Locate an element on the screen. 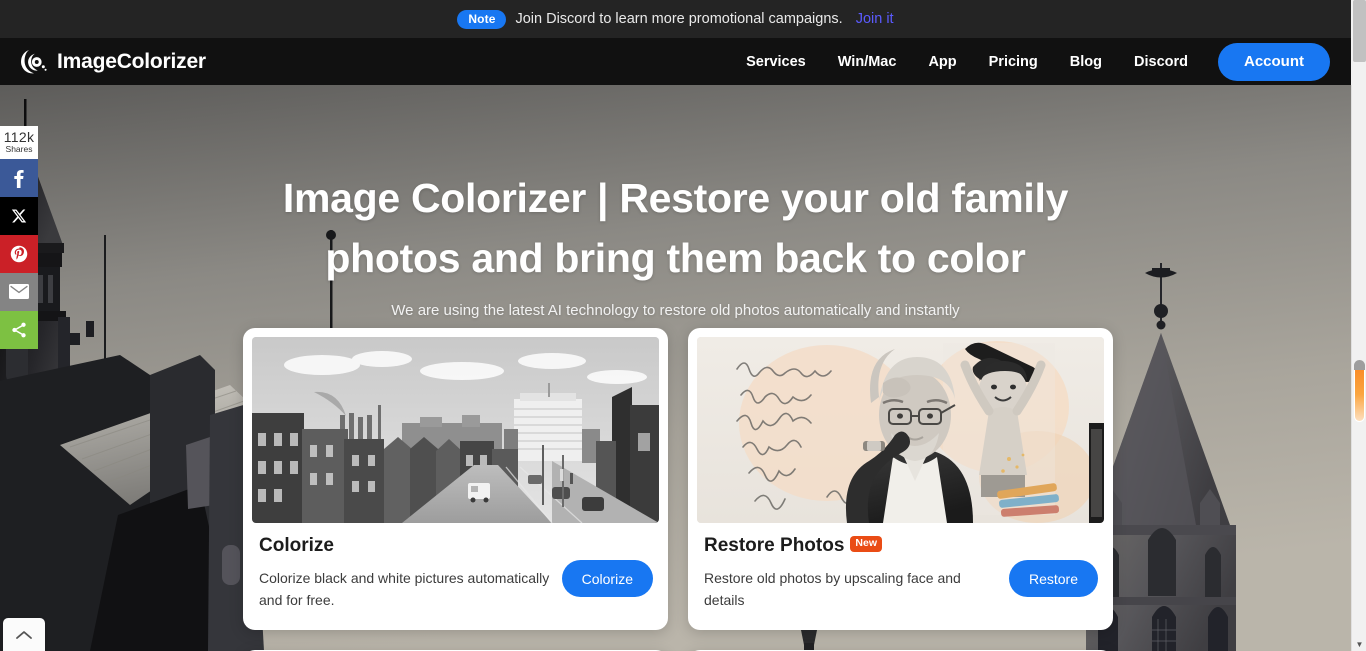  colorize-card-image is located at coordinates (455, 430).